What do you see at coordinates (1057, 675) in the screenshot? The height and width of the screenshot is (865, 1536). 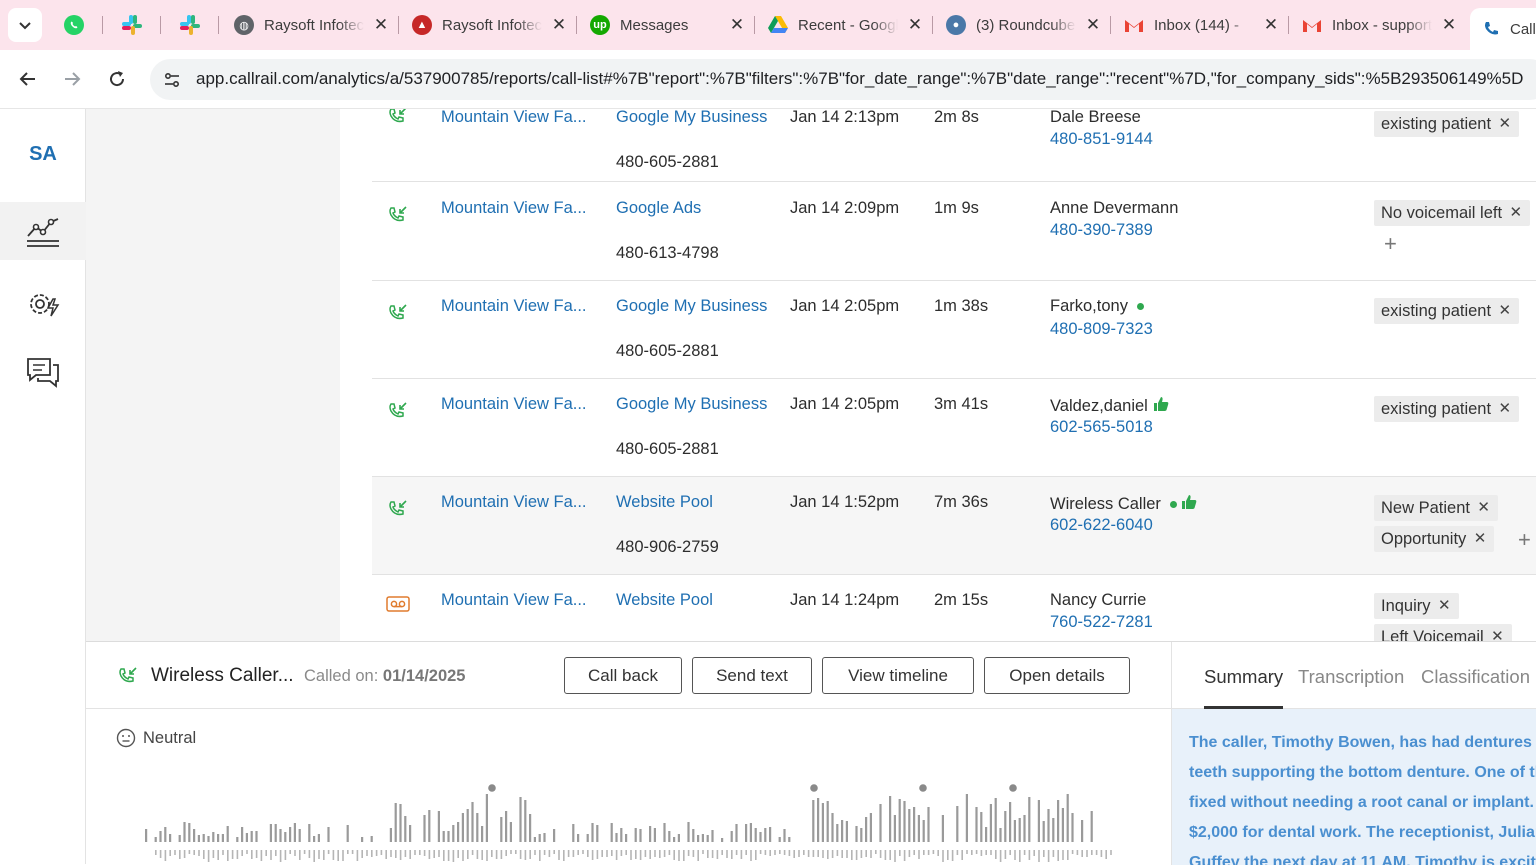 I see `open-details-button: Open details` at bounding box center [1057, 675].